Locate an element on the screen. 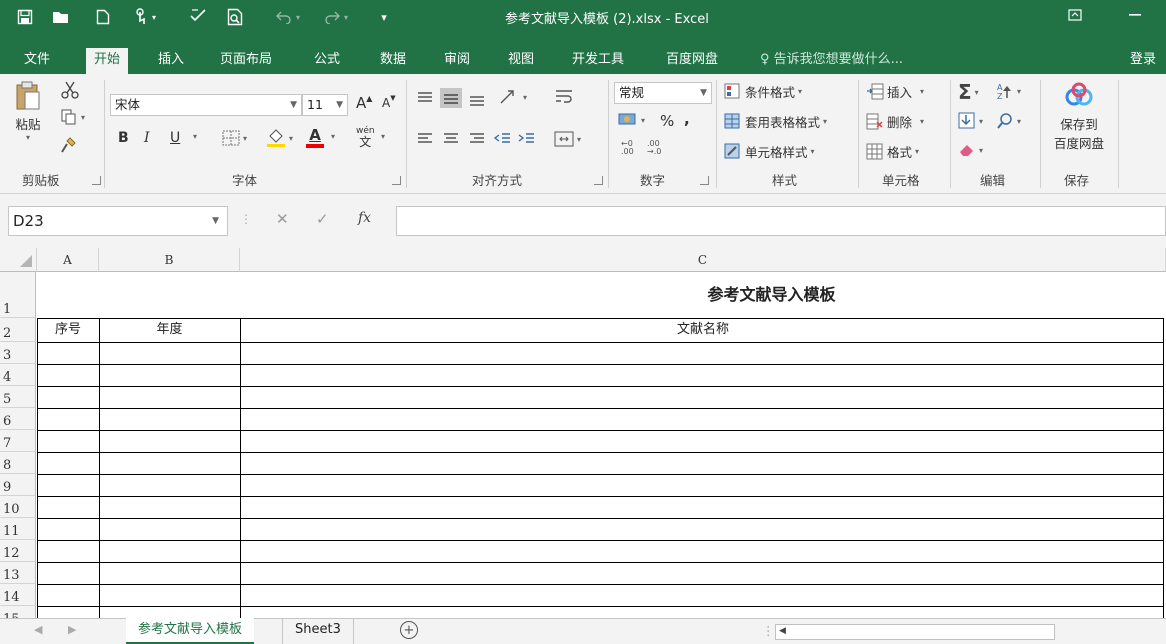 The image size is (1166, 644). font-size-select: 11 ▼ is located at coordinates (325, 105).